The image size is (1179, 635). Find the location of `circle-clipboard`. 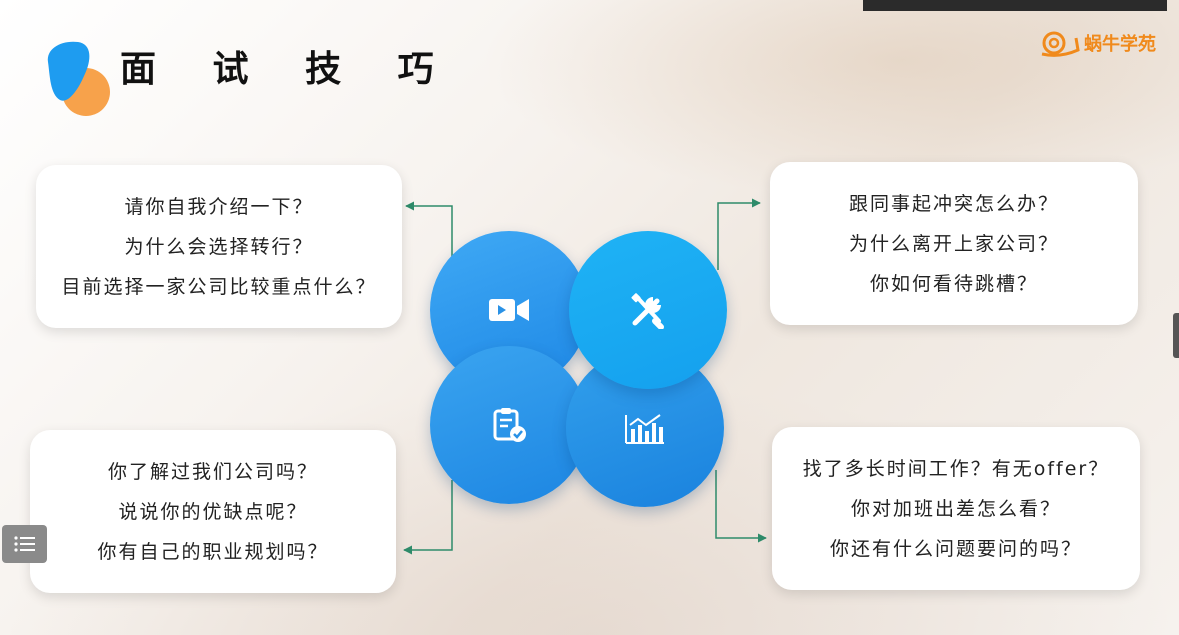

circle-clipboard is located at coordinates (509, 425).